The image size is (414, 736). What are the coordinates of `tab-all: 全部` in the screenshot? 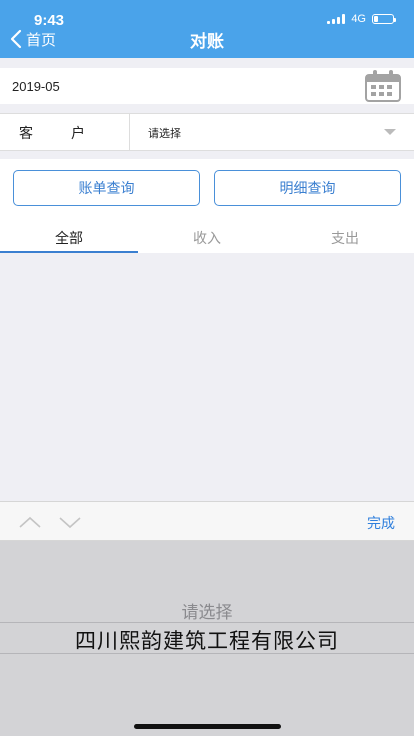 It's located at (69, 236).